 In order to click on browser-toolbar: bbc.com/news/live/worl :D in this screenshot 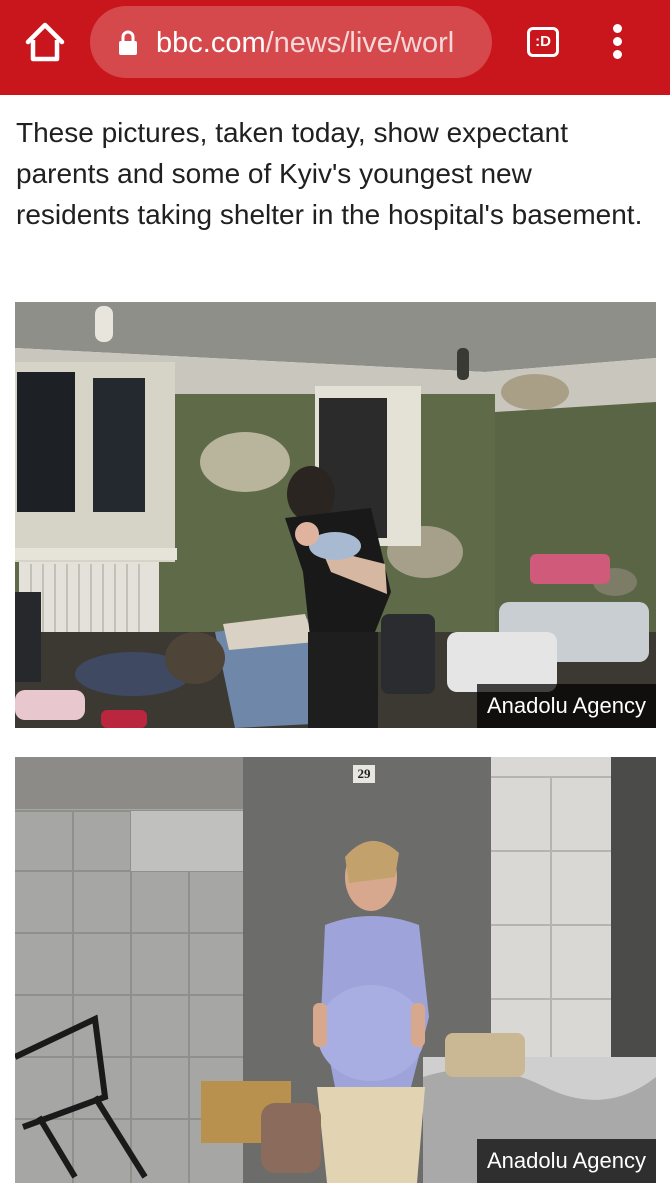, I will do `click(335, 47)`.